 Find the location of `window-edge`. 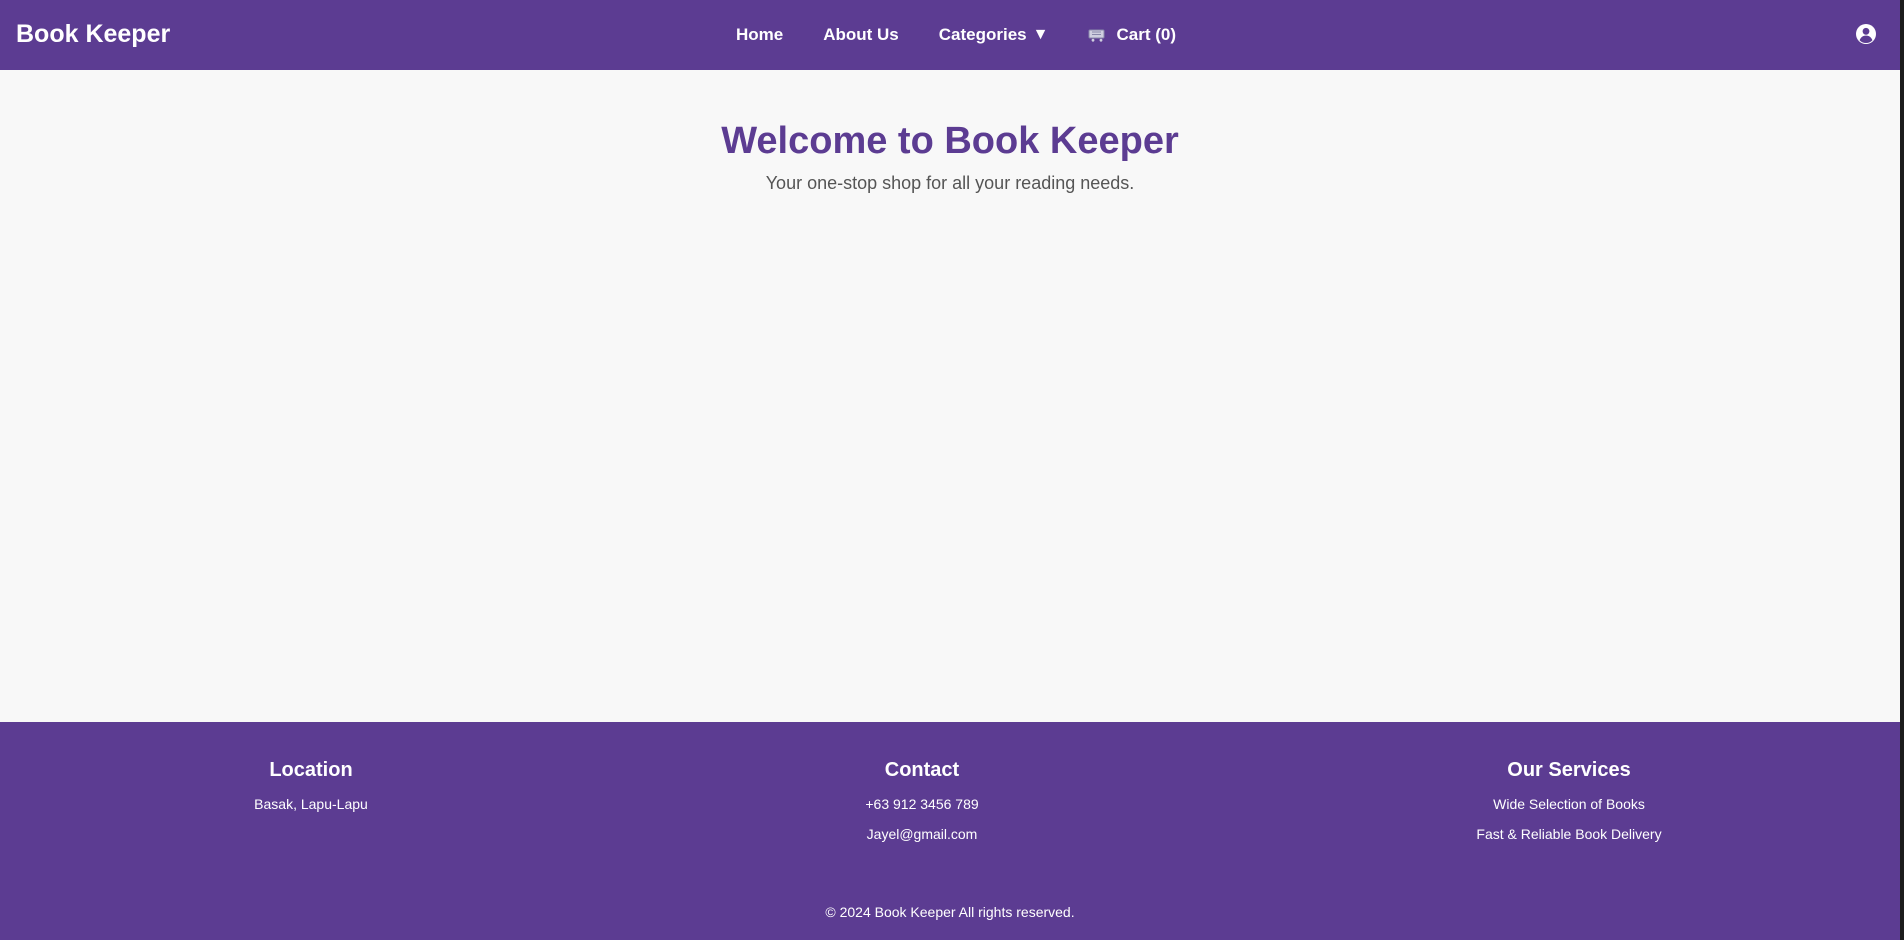

window-edge is located at coordinates (1902, 470).